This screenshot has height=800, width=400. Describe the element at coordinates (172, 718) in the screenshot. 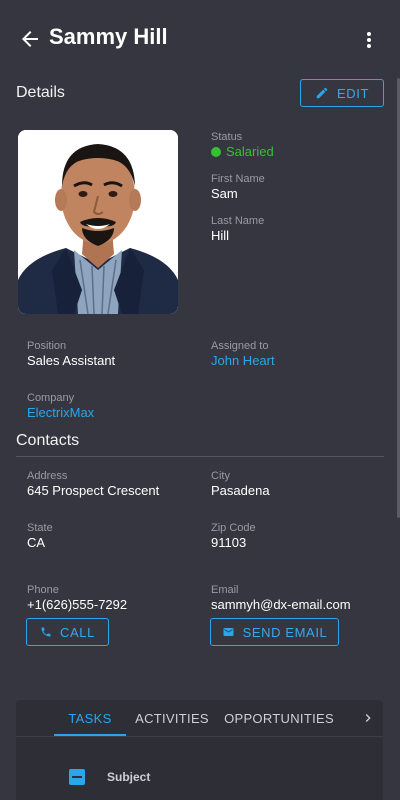

I see `tab-activities: ACTIVITIES` at that location.